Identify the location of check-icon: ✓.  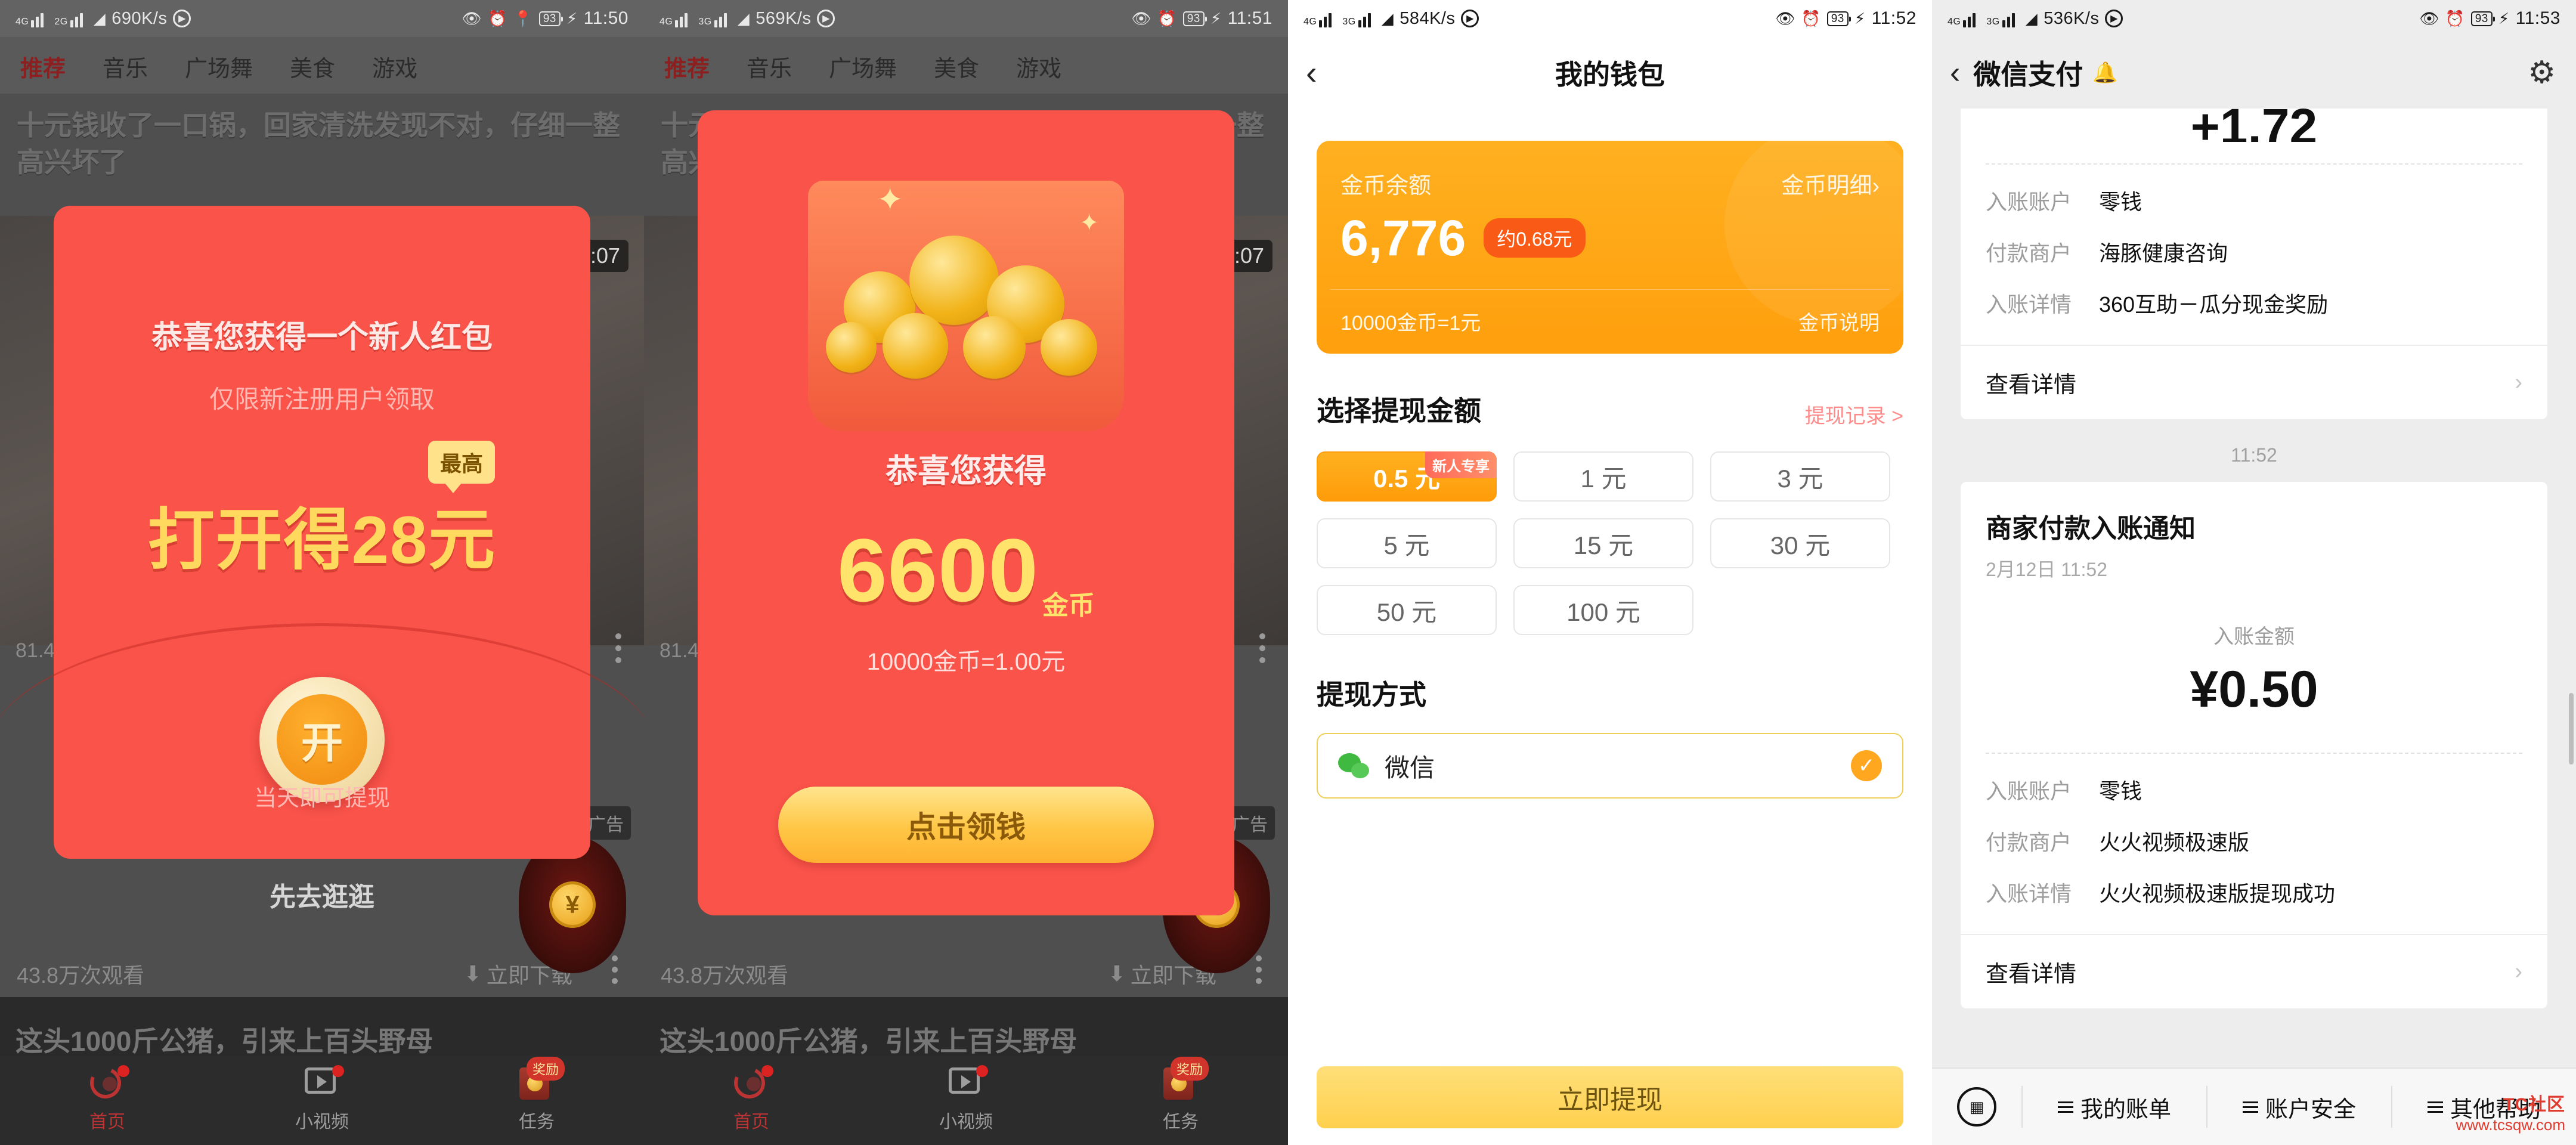
(1867, 765).